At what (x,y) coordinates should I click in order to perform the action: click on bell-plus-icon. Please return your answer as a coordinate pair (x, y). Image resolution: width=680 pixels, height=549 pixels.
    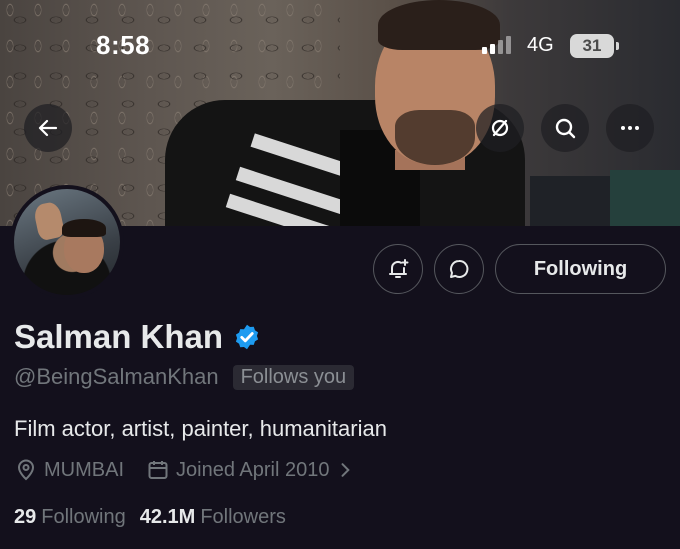
    Looking at the image, I should click on (399, 268).